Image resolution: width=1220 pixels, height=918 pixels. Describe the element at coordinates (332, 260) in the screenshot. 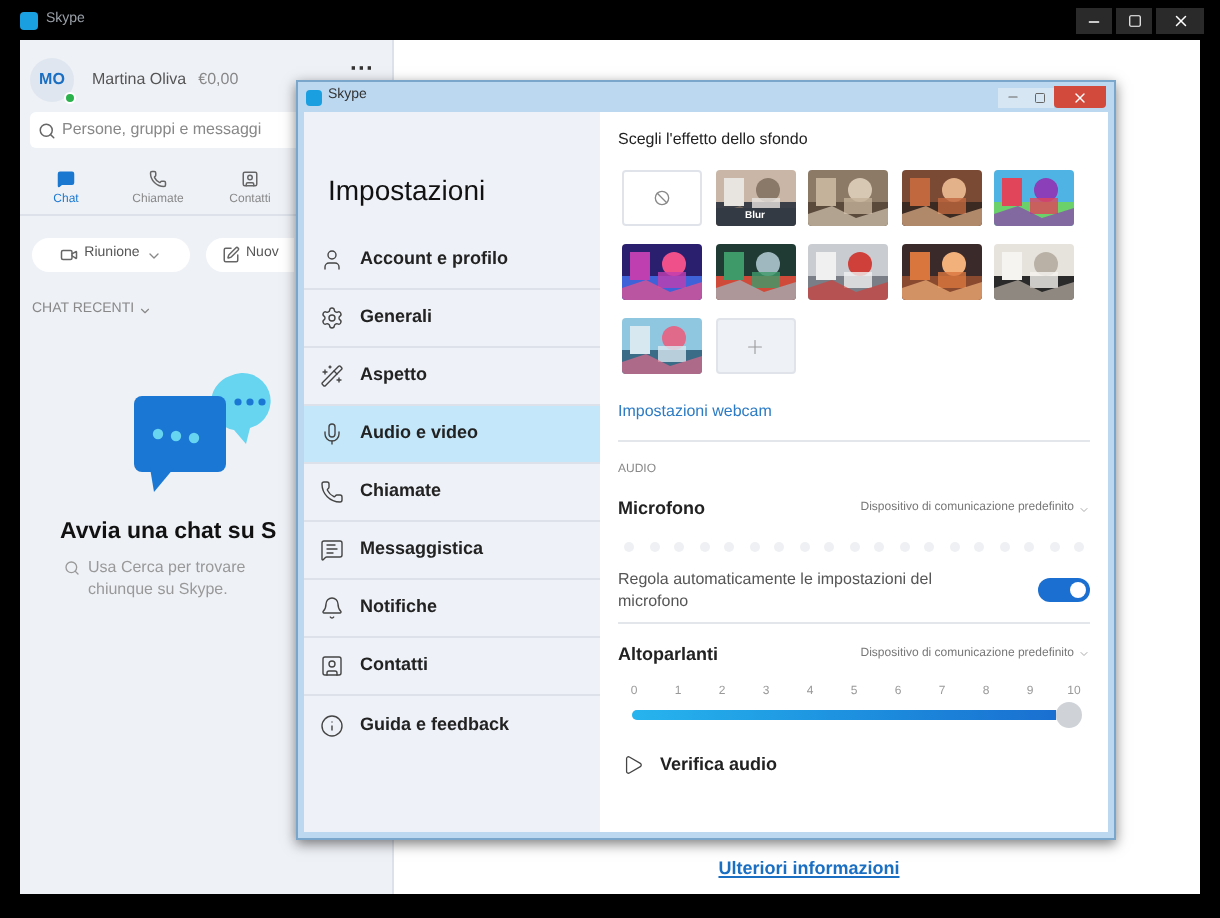

I see `user-icon` at that location.